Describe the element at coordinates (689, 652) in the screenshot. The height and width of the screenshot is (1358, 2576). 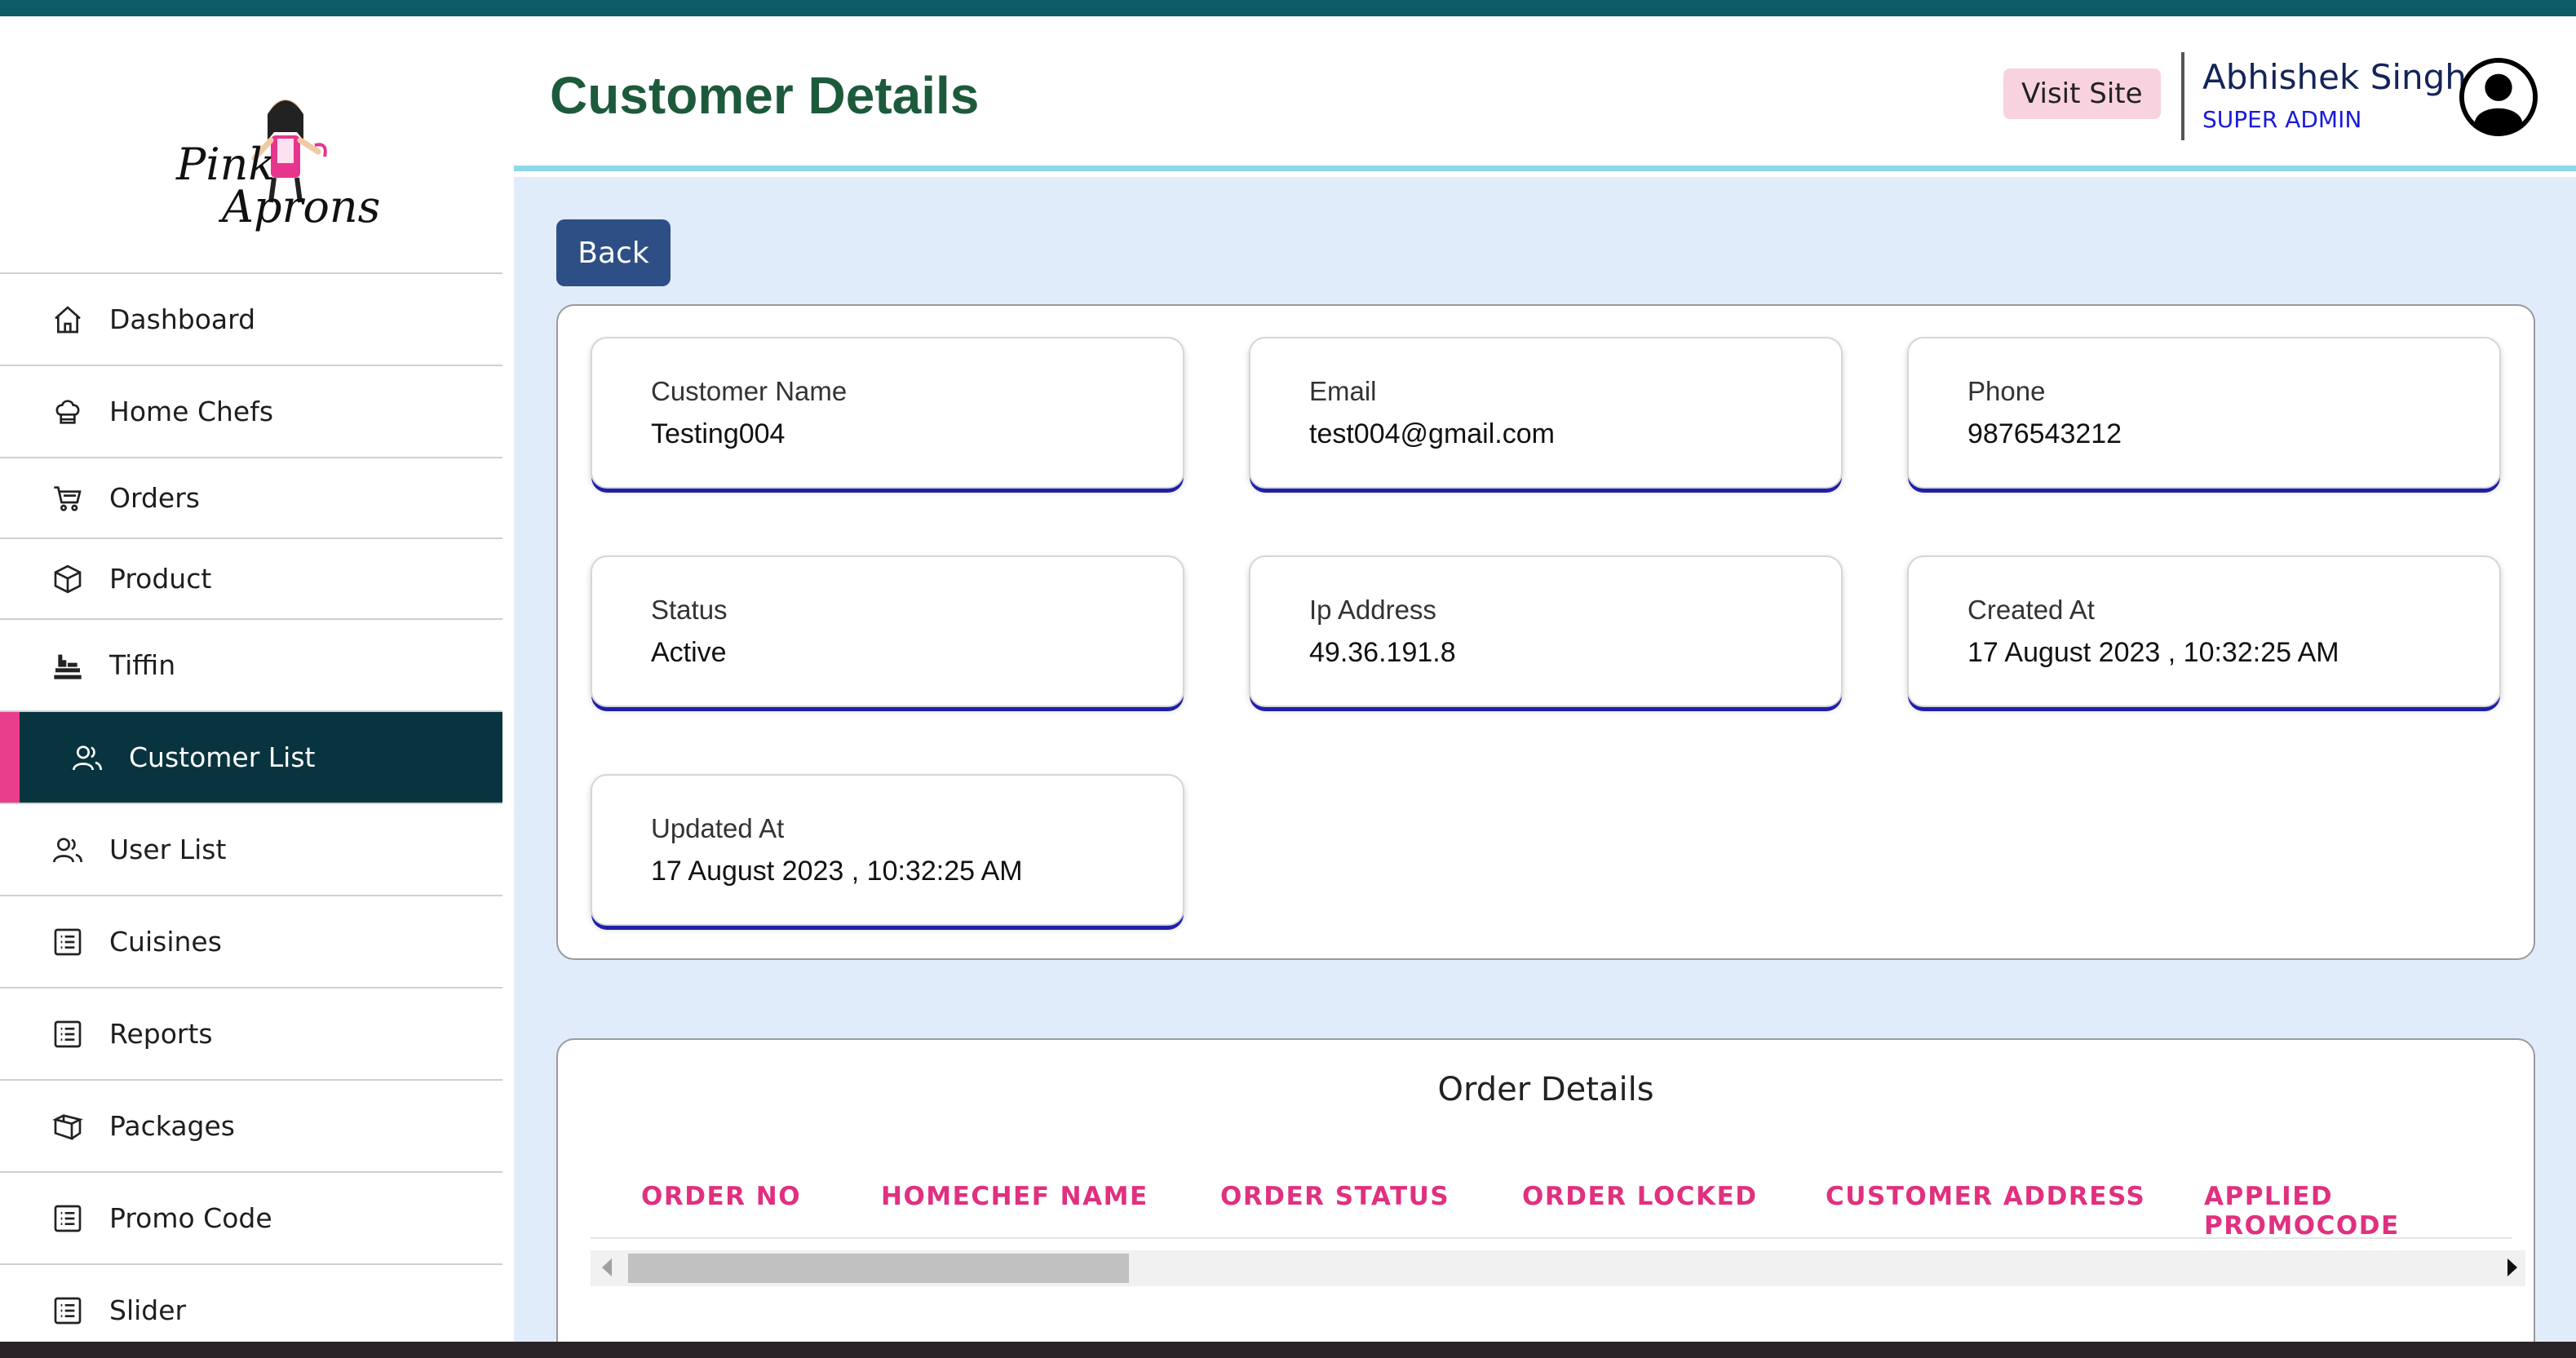
I see `info-value: Active` at that location.